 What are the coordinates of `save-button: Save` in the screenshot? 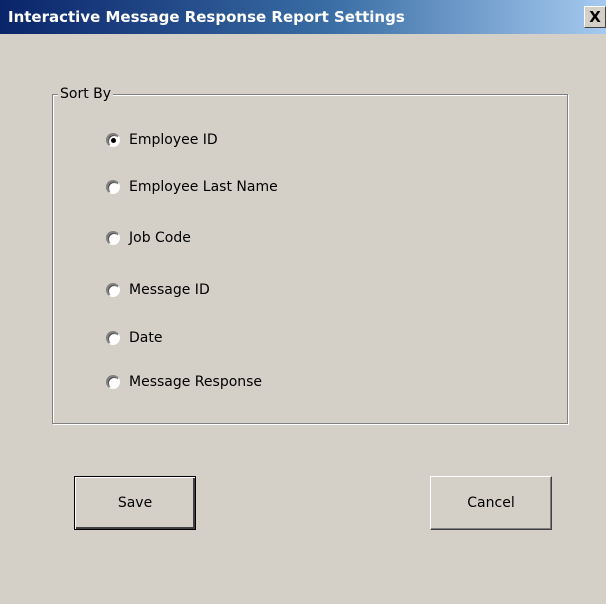 It's located at (135, 503).